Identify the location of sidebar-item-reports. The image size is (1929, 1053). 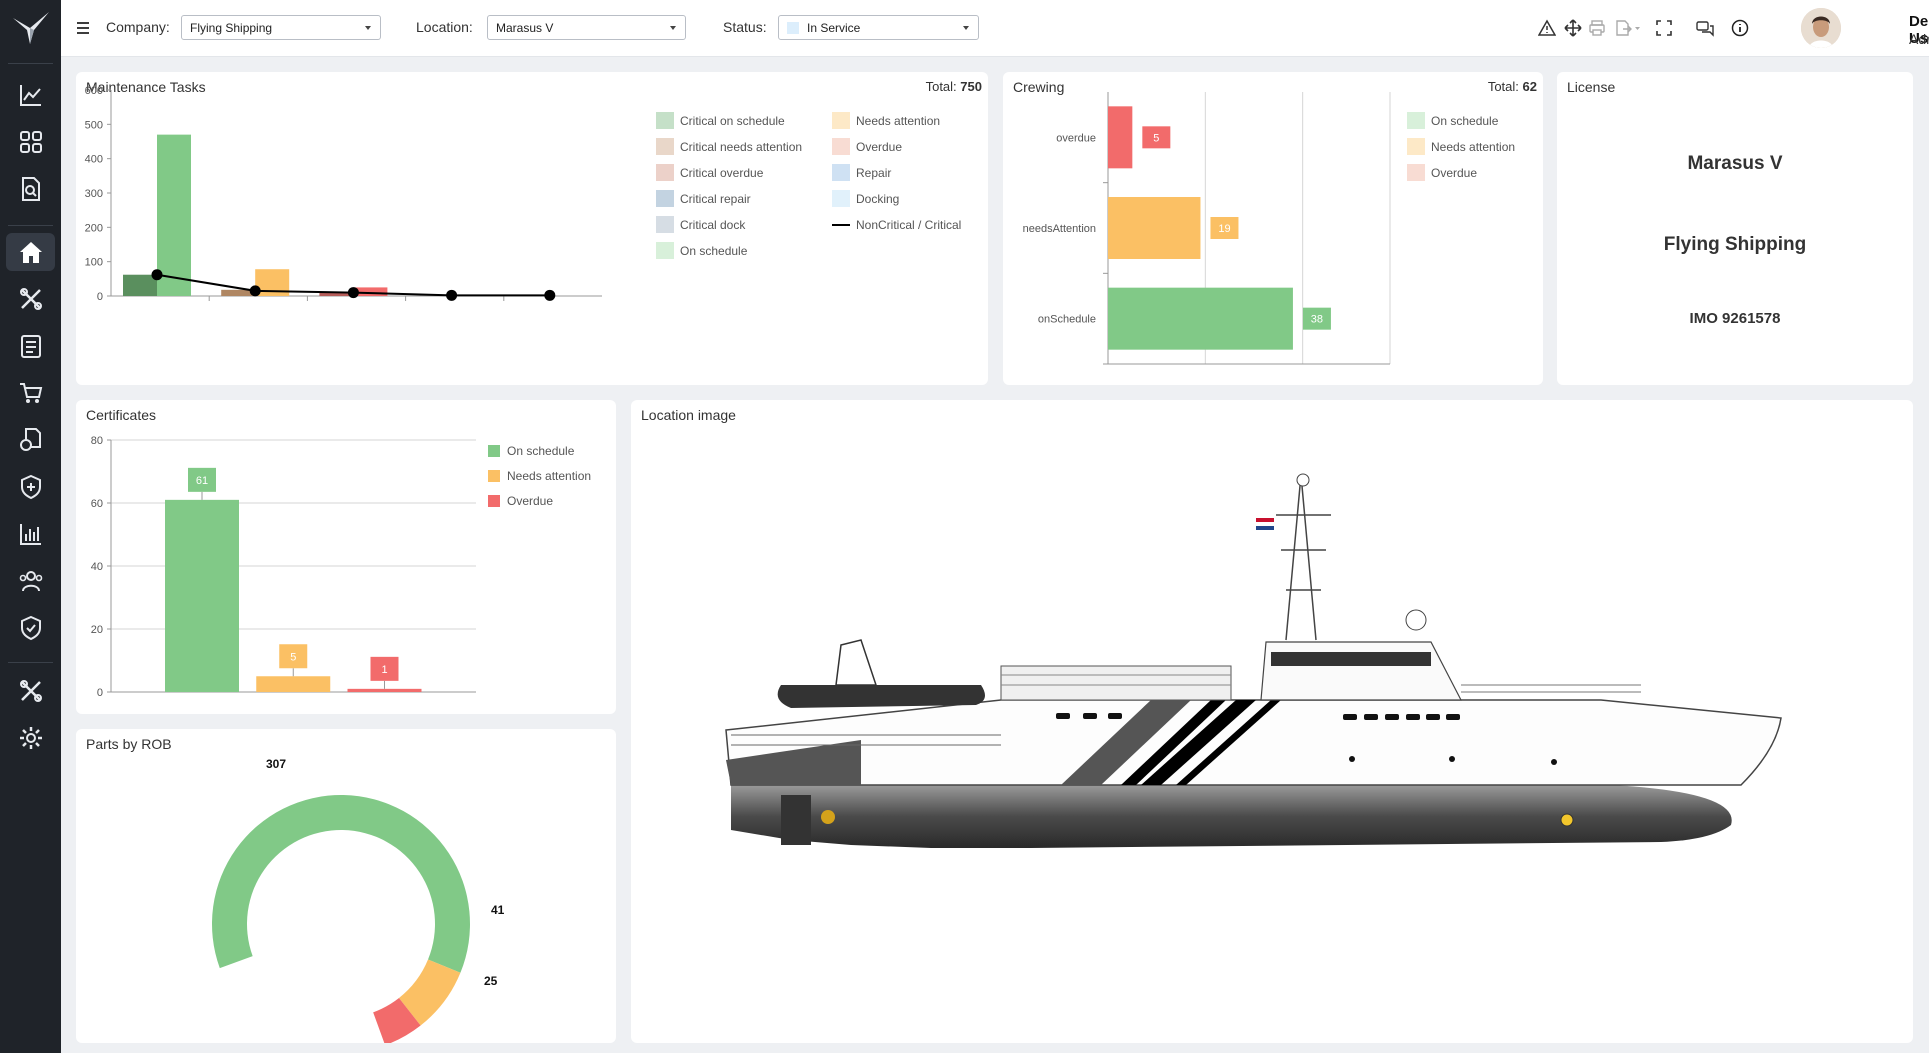
(30, 534).